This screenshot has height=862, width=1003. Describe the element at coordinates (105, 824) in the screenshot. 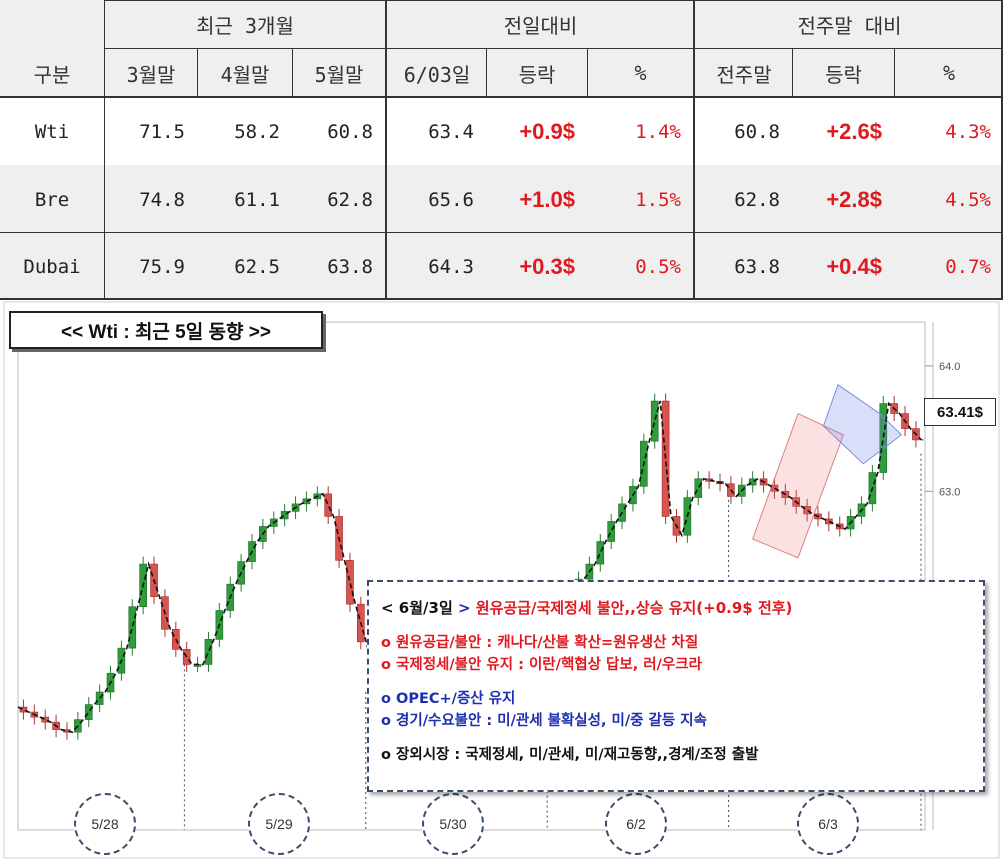

I see `date-label-5-28: 5/28` at that location.